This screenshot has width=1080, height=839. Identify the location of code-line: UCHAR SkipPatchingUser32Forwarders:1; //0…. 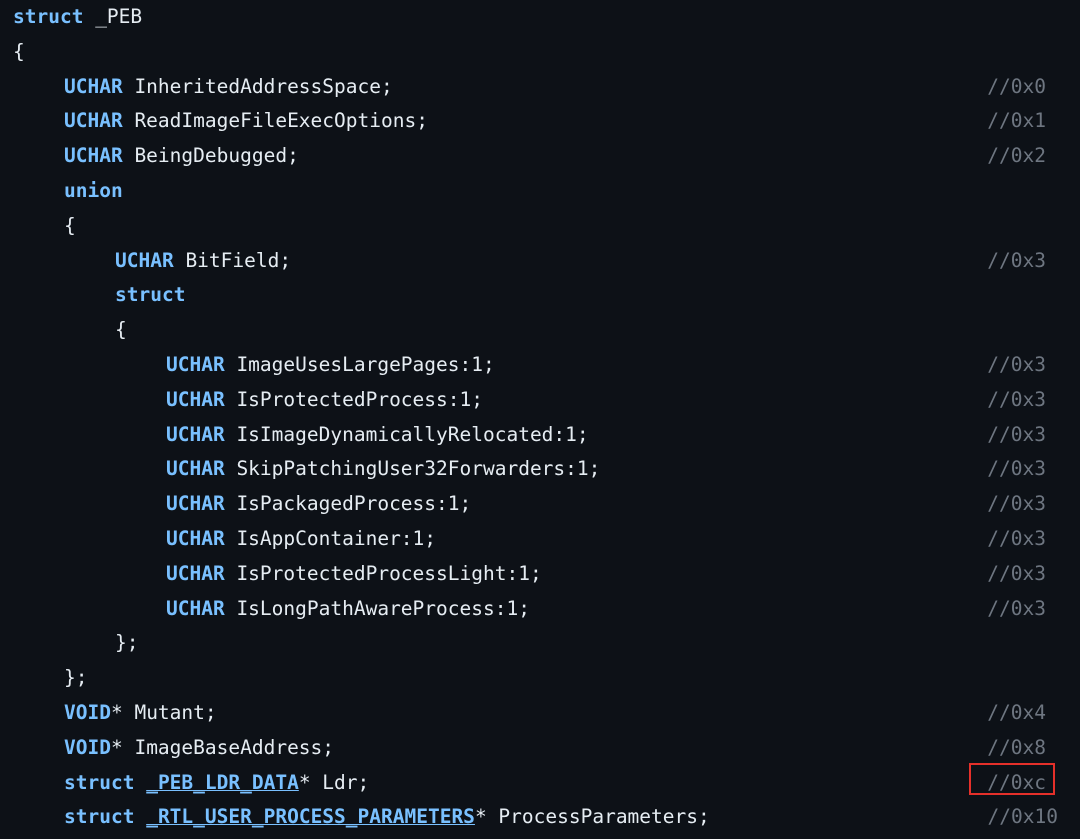
(540, 469).